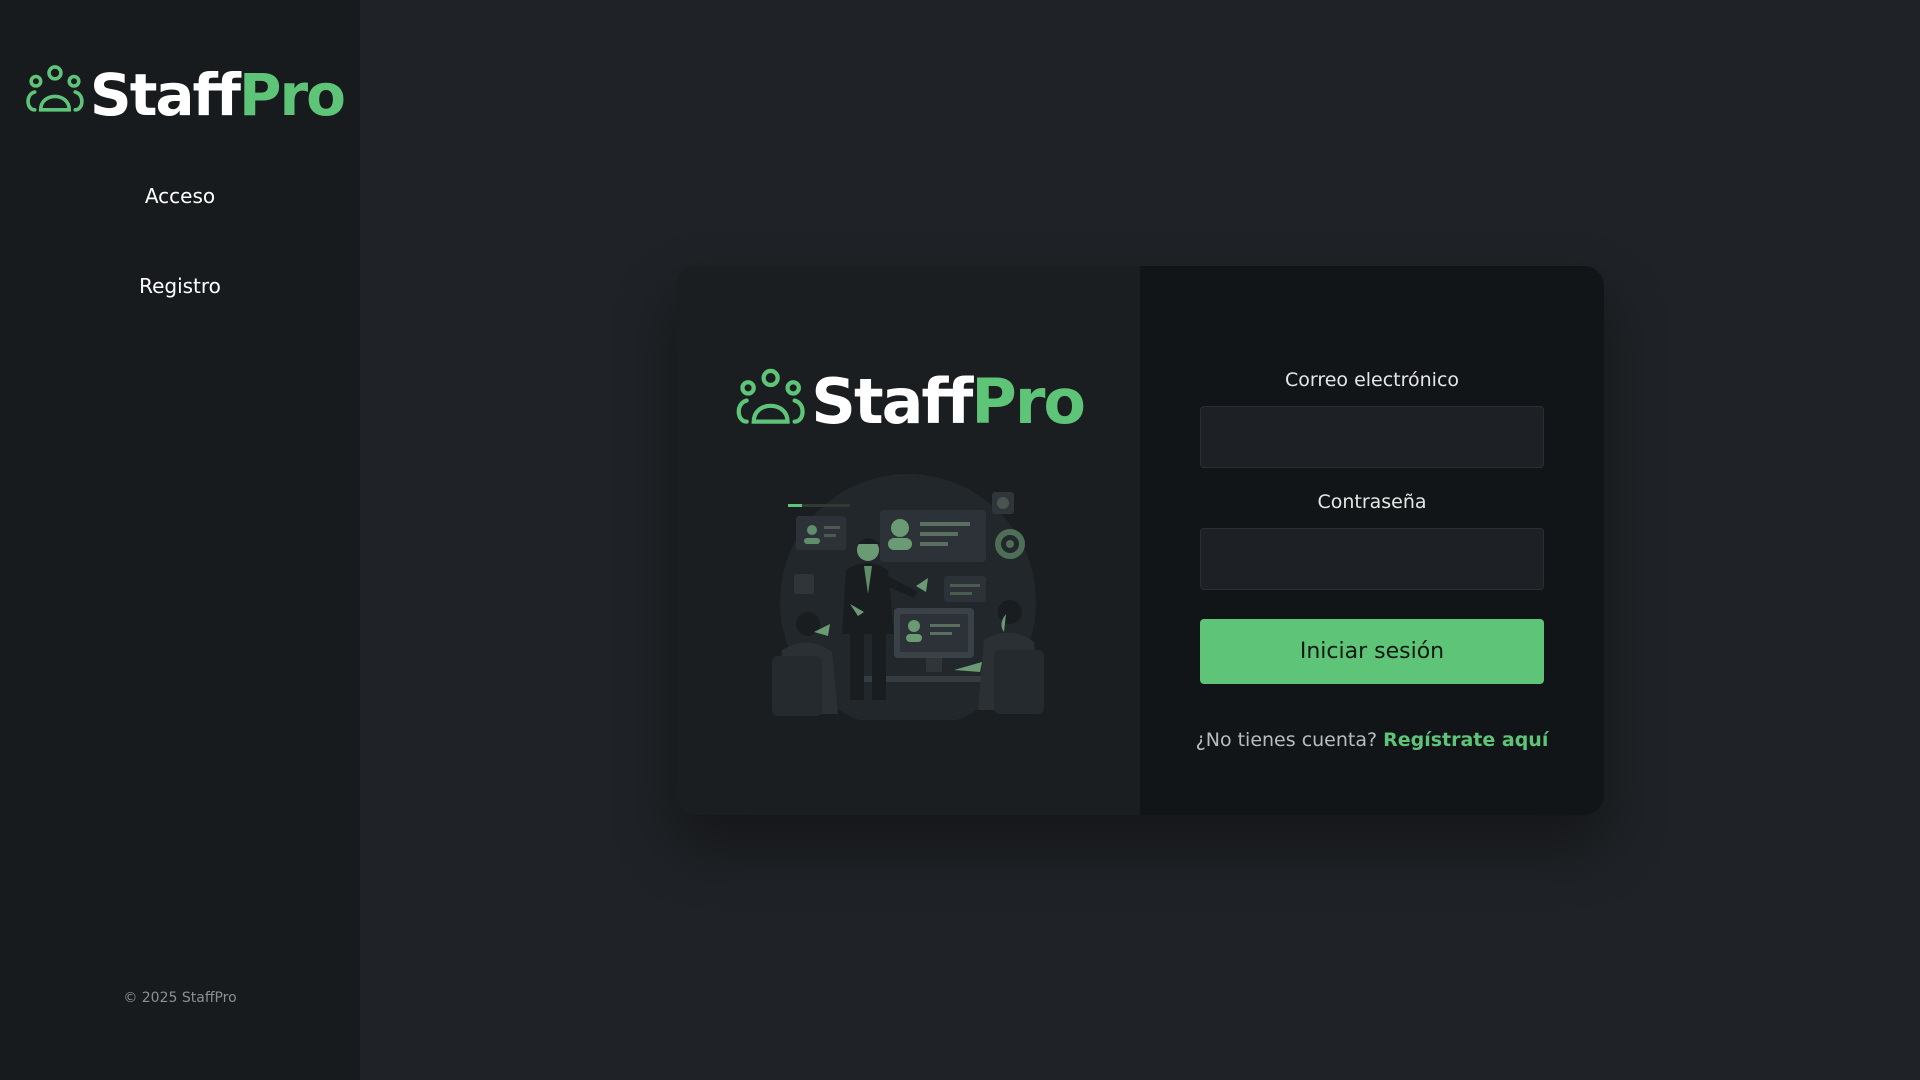 Image resolution: width=1920 pixels, height=1080 pixels. Describe the element at coordinates (1372, 651) in the screenshot. I see `login-button: Iniciar sesión` at that location.